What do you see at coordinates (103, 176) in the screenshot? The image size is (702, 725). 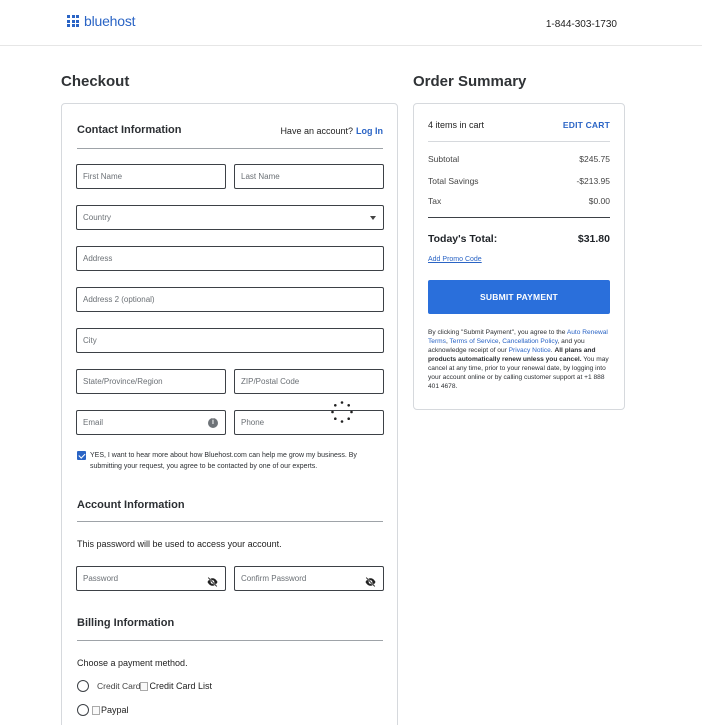 I see `first-name-placeholder: First Name` at bounding box center [103, 176].